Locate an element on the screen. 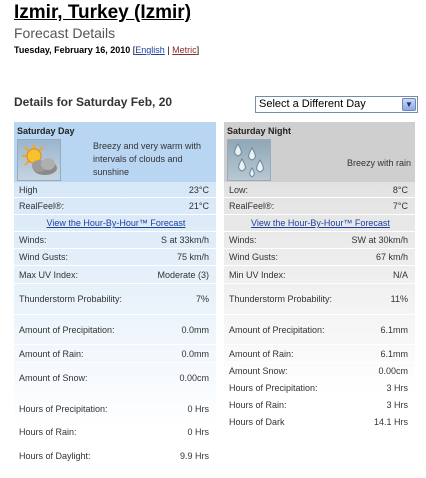  night-panel-header: Saturday Night Breezy with rain is located at coordinates (319, 152).